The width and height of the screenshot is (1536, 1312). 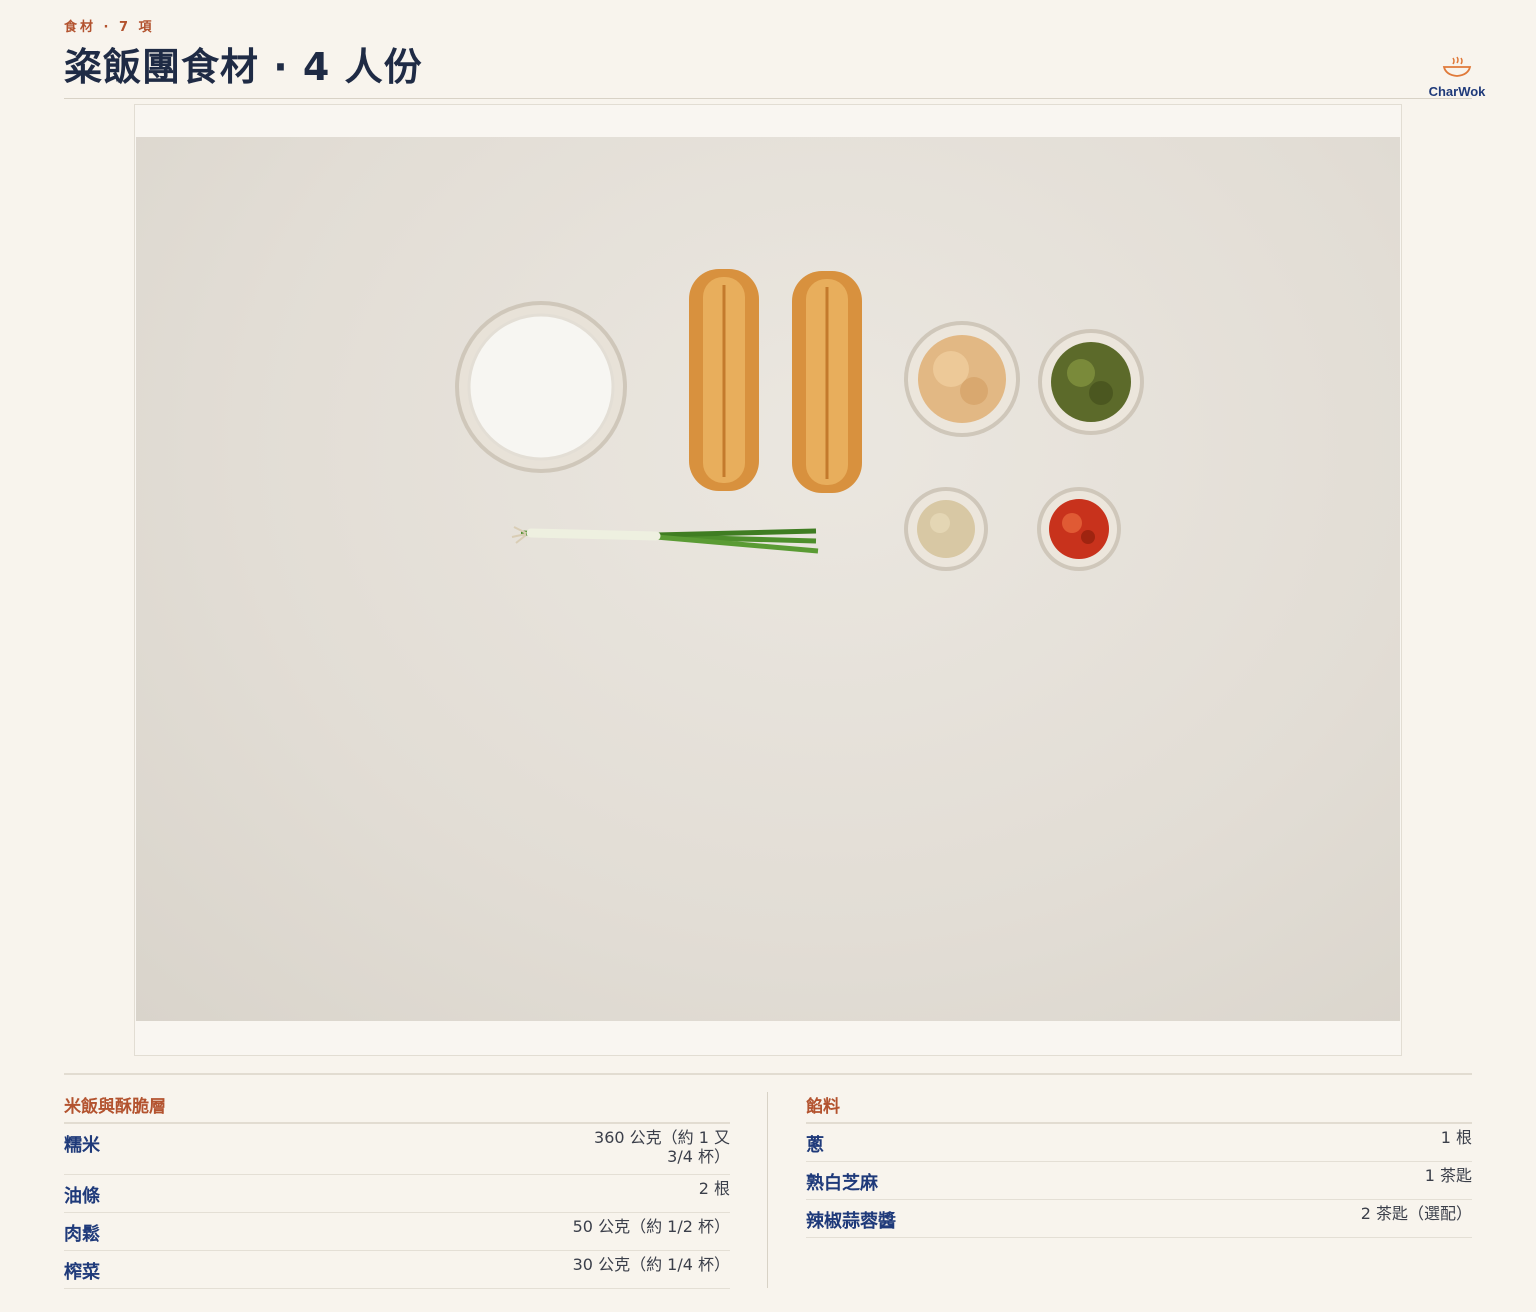 I want to click on ingredient-row: 肉鬆 50 公克（約 1/2 杯）, so click(x=397, y=1232).